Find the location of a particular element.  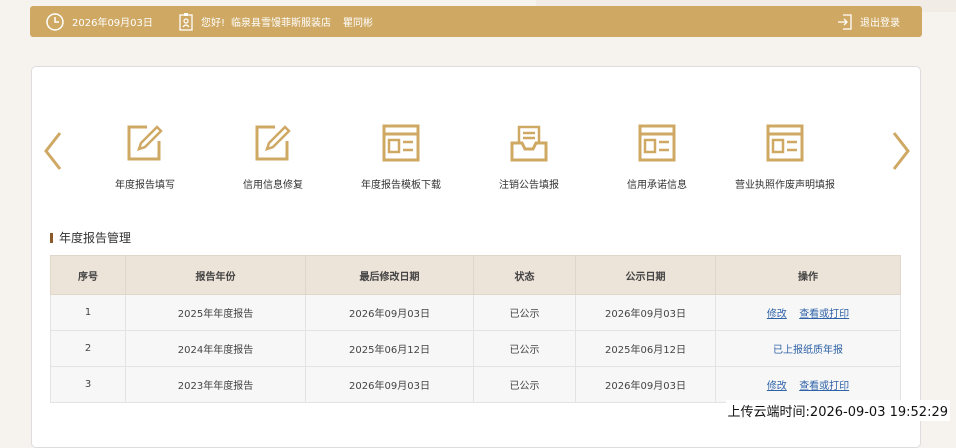

report-year: 2024年年度报告 is located at coordinates (215, 348).